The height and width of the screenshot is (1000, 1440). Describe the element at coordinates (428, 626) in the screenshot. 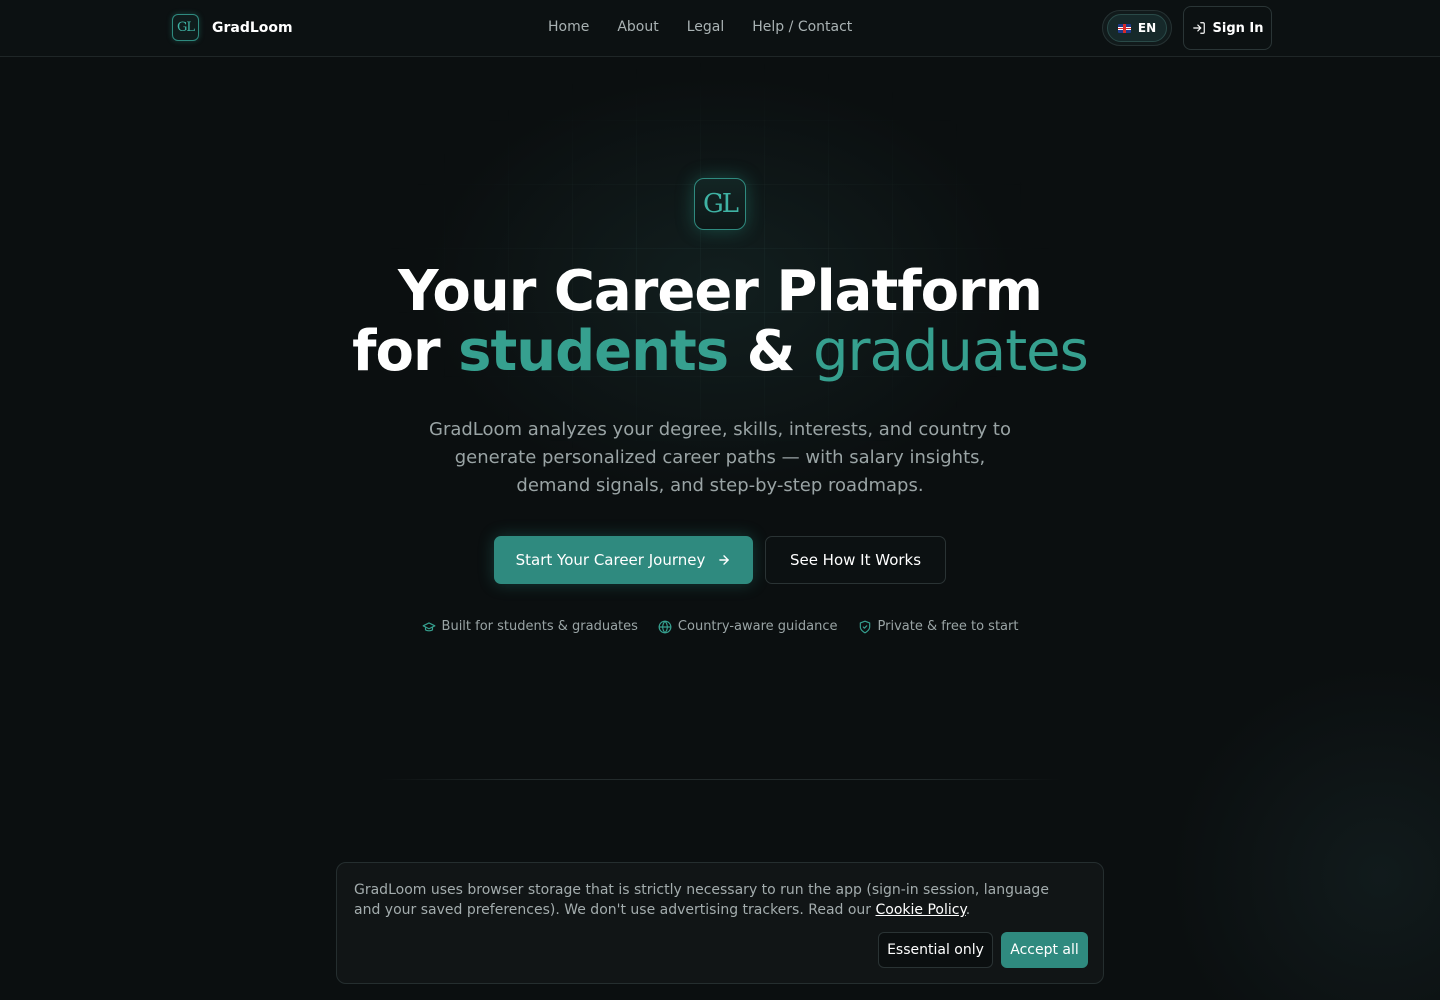

I see `graduation-cap-icon` at that location.